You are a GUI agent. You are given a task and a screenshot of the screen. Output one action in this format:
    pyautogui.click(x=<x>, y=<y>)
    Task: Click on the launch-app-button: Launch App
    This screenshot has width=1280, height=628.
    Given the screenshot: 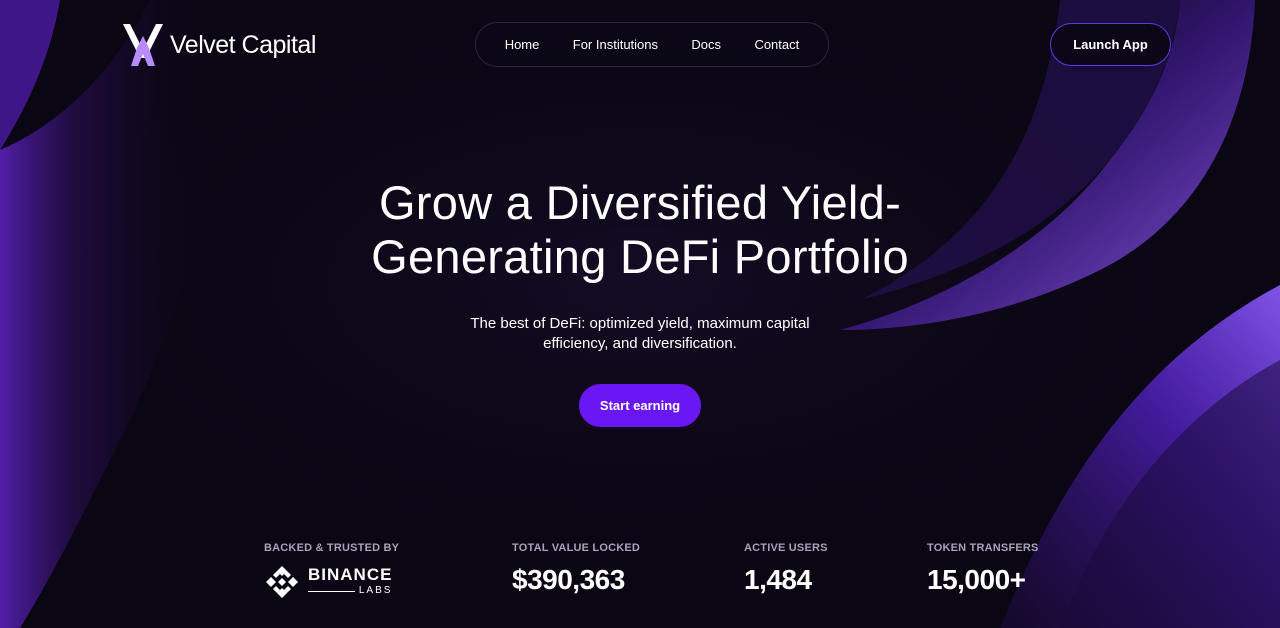 What is the action you would take?
    pyautogui.click(x=1110, y=44)
    